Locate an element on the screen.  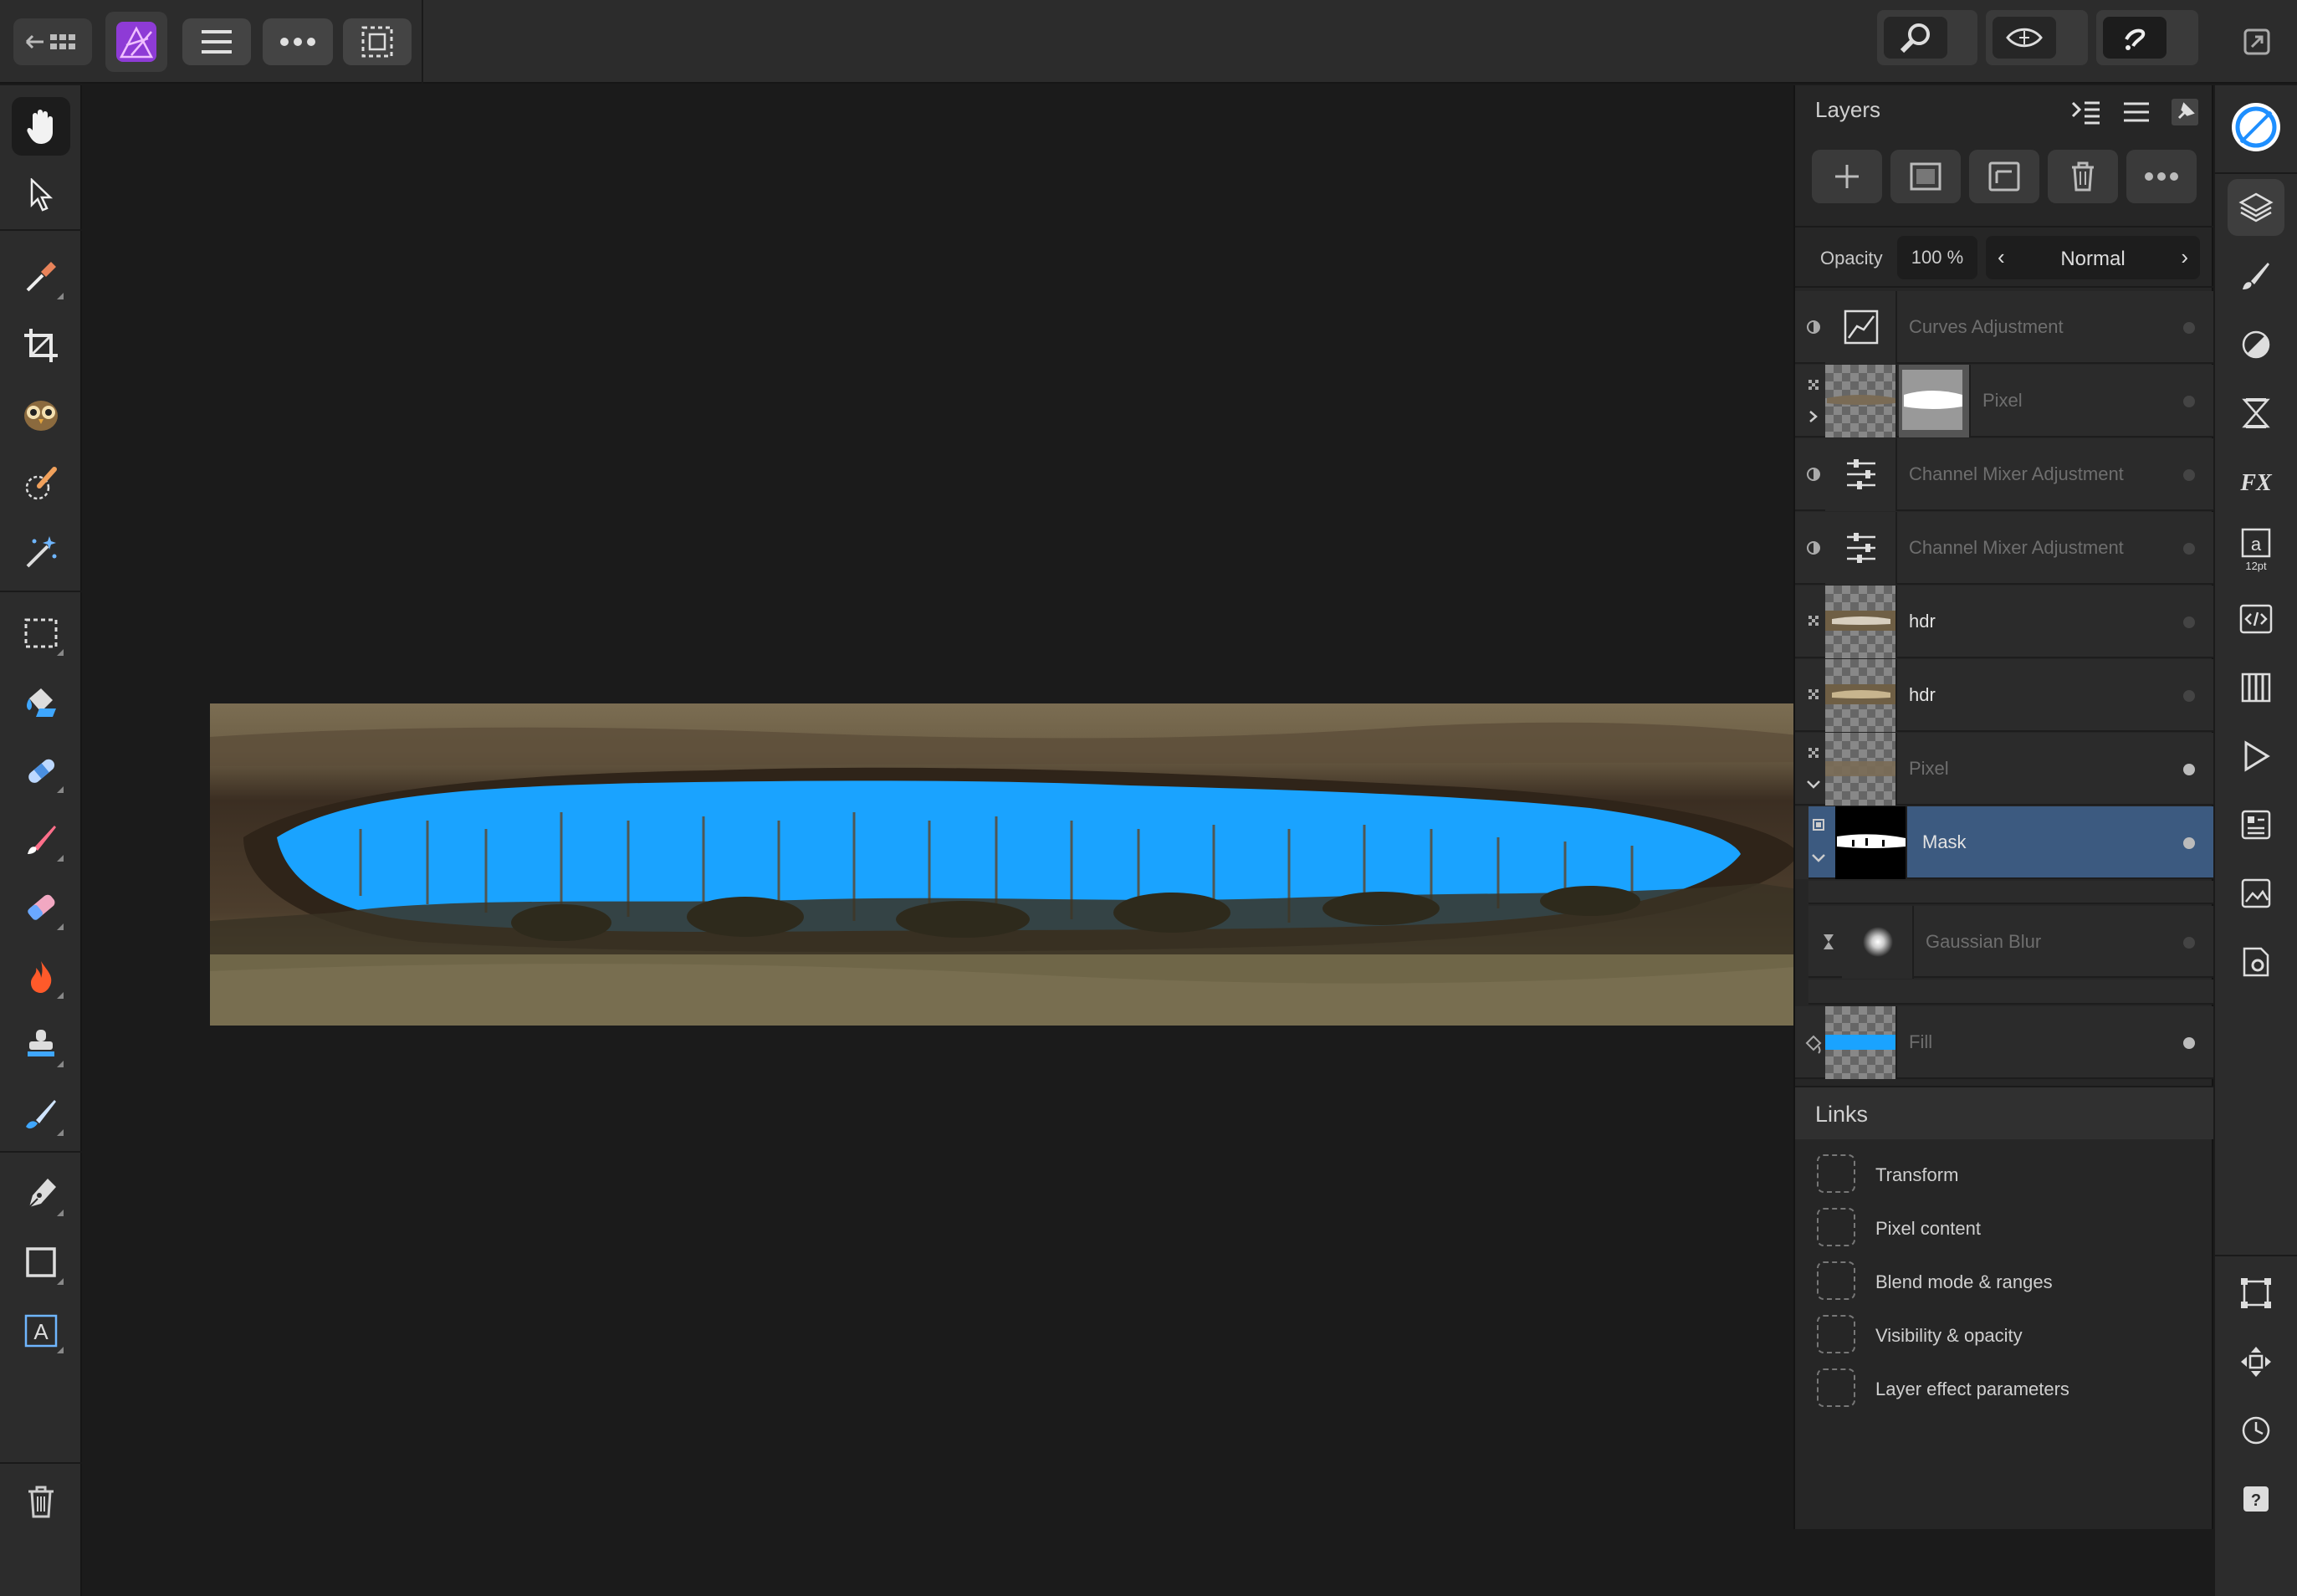
persona-photo-button is located at coordinates (136, 42).